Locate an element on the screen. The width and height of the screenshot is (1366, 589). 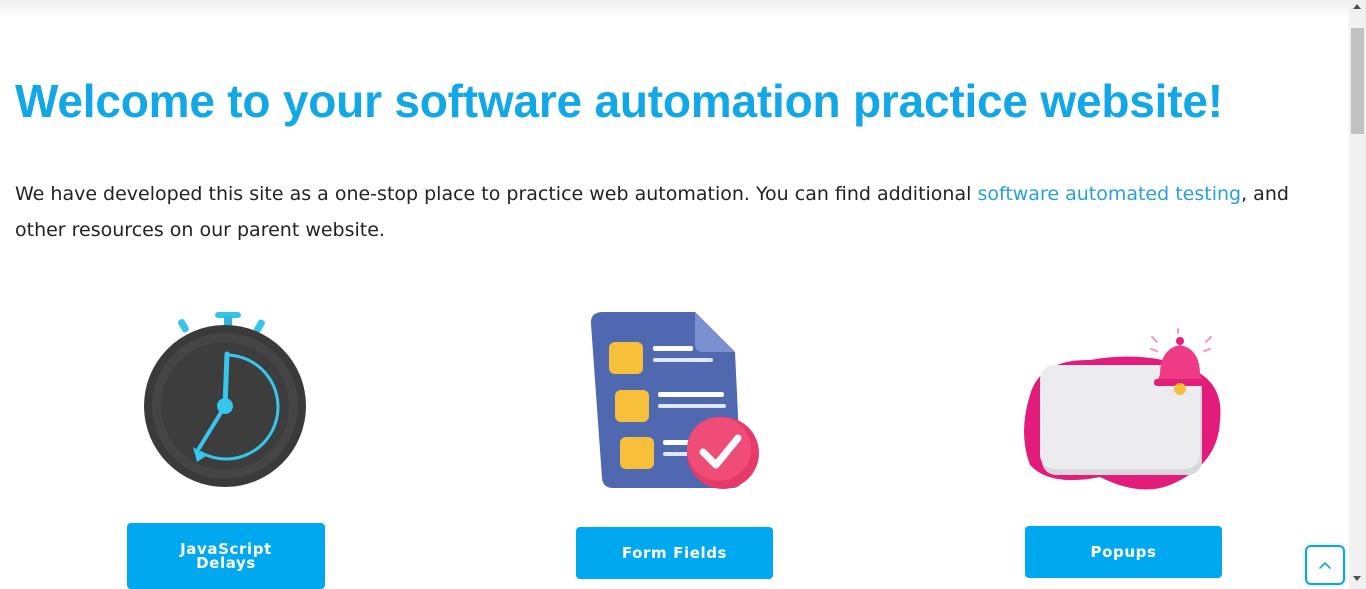
card-form-fields is located at coordinates (674, 402).